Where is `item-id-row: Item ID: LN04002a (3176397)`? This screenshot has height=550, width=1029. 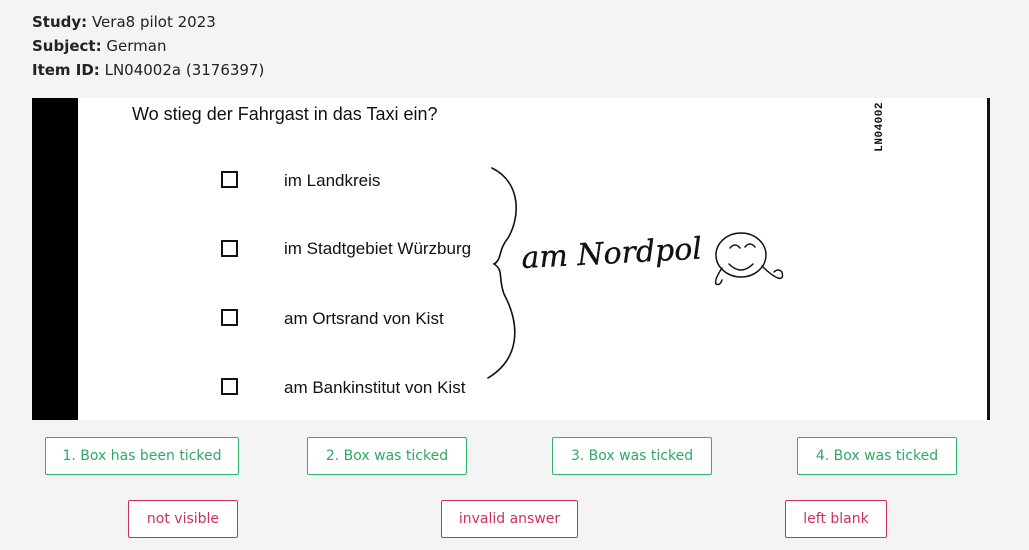
item-id-row: Item ID: LN04002a (3176397) is located at coordinates (148, 70).